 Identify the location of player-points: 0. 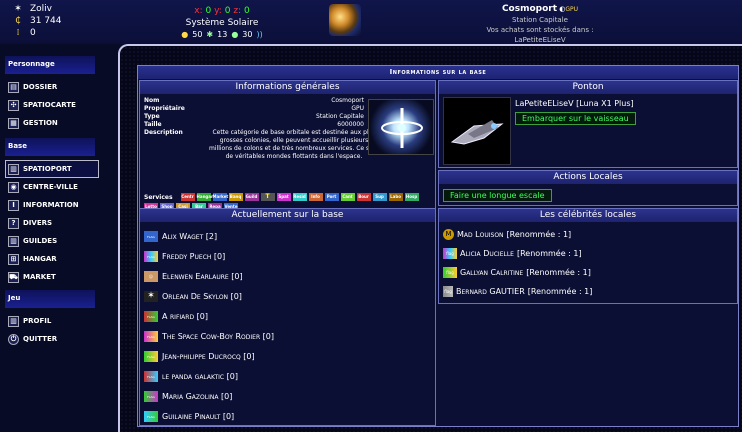
(33, 33).